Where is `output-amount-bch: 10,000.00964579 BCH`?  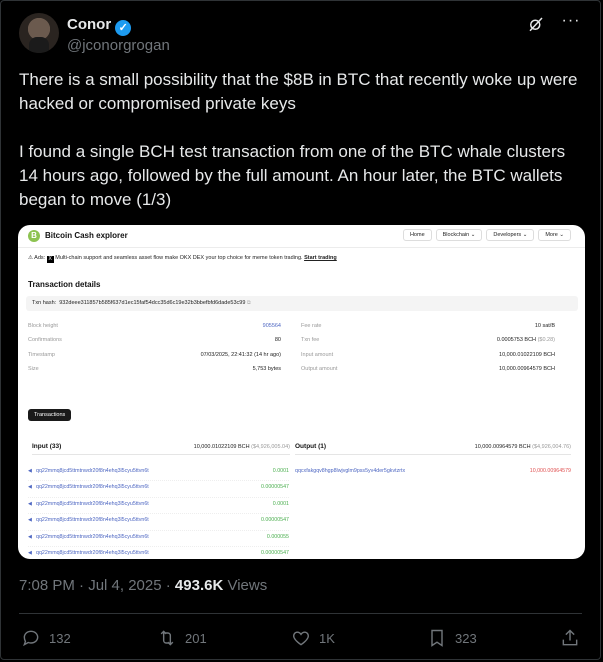
output-amount-bch: 10,000.00964579 BCH is located at coordinates (502, 447).